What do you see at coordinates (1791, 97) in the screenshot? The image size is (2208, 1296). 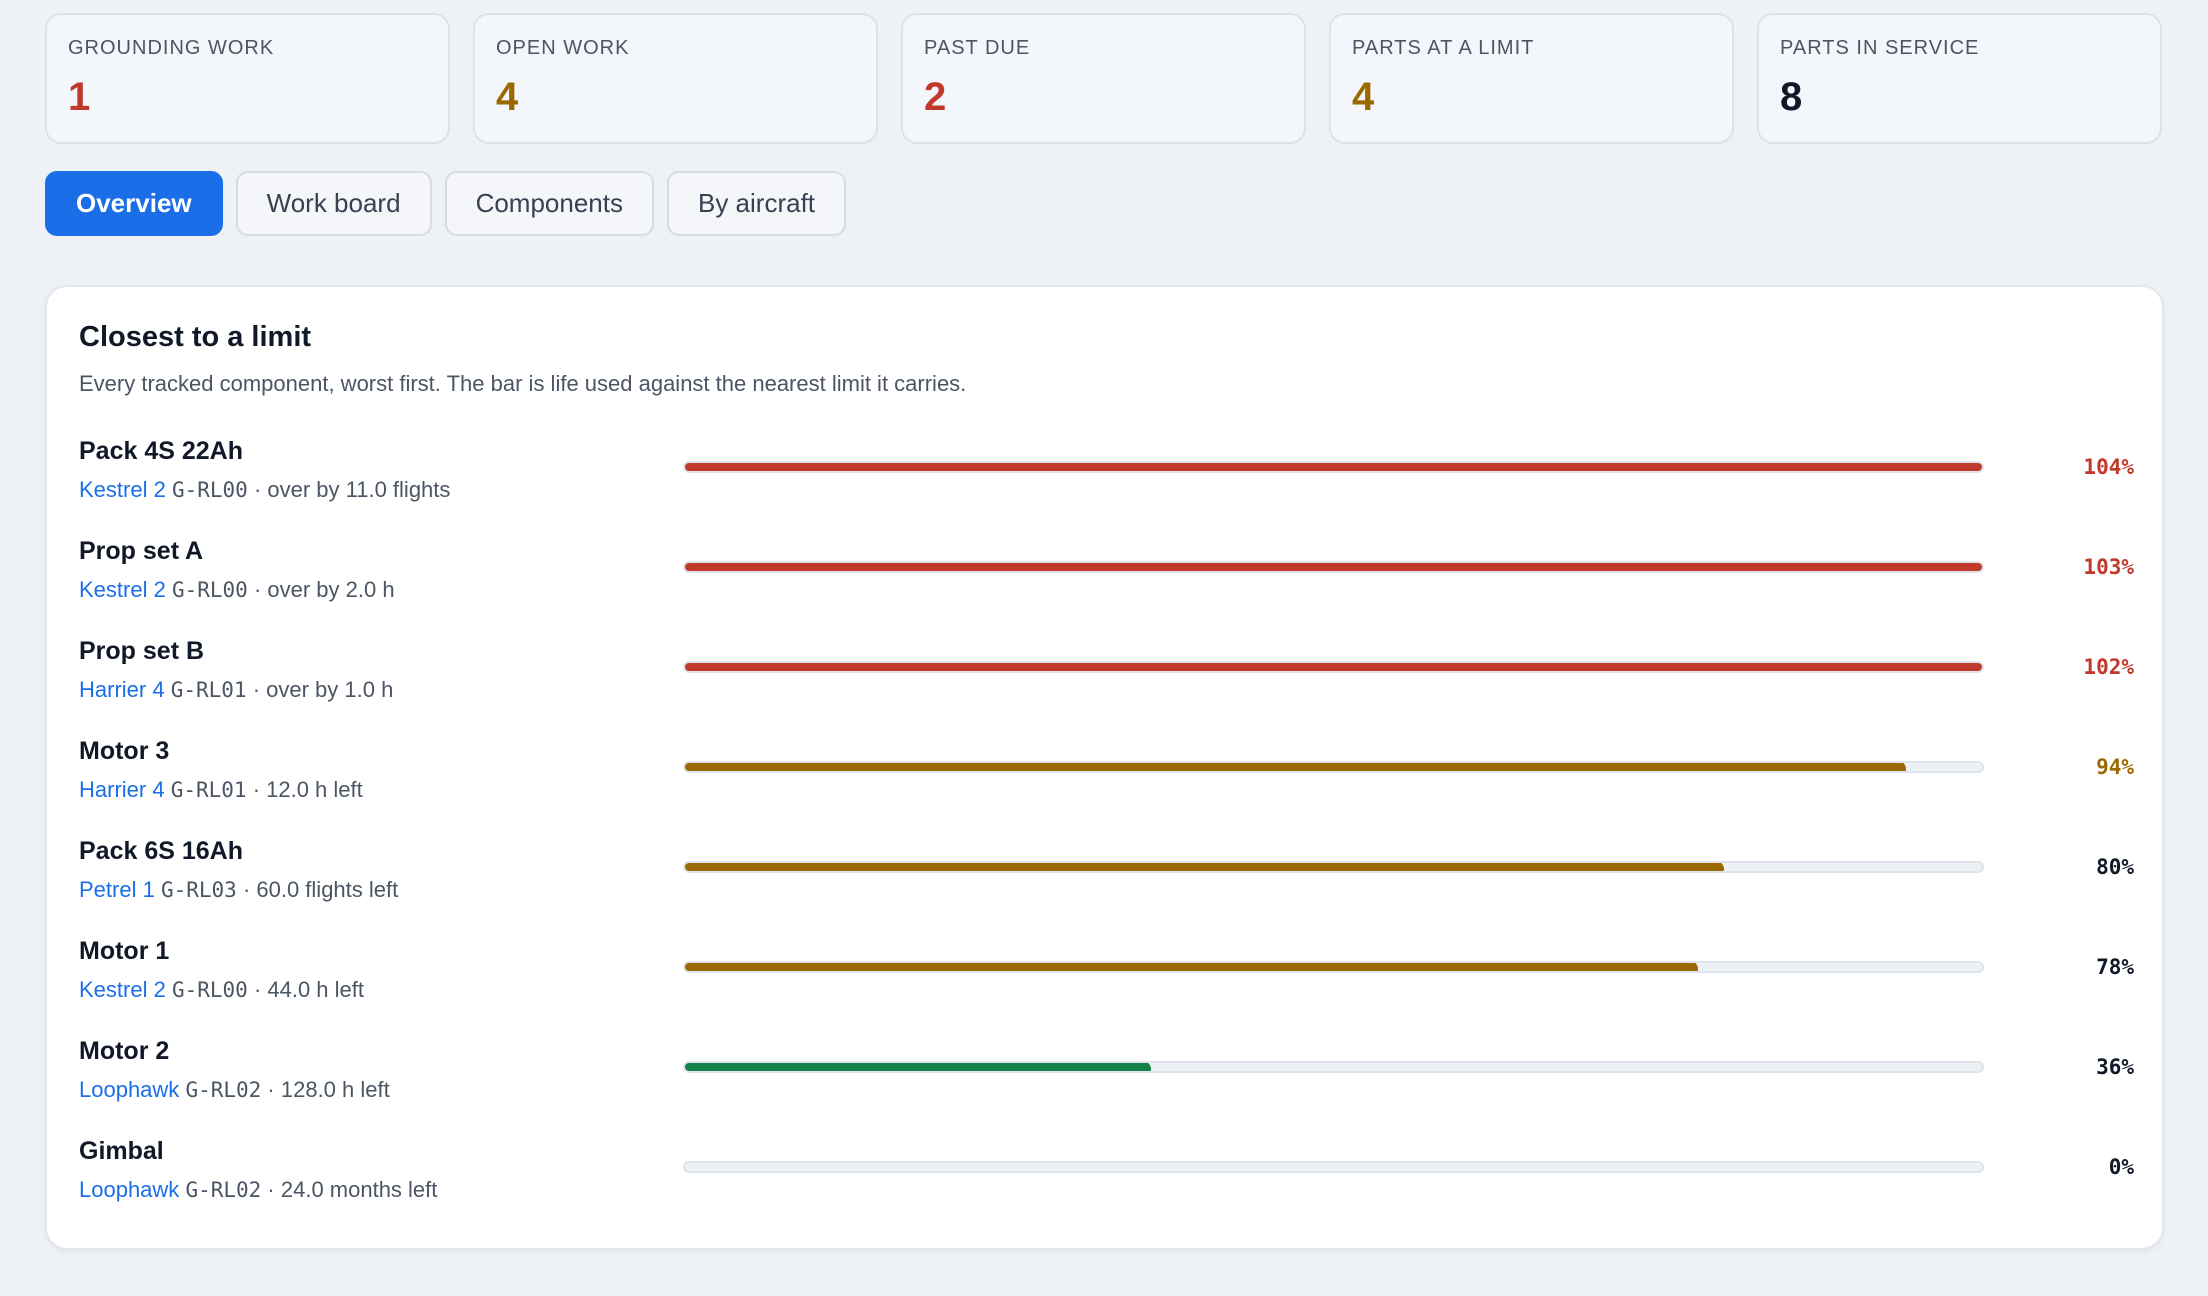 I see `stat-value: 8` at bounding box center [1791, 97].